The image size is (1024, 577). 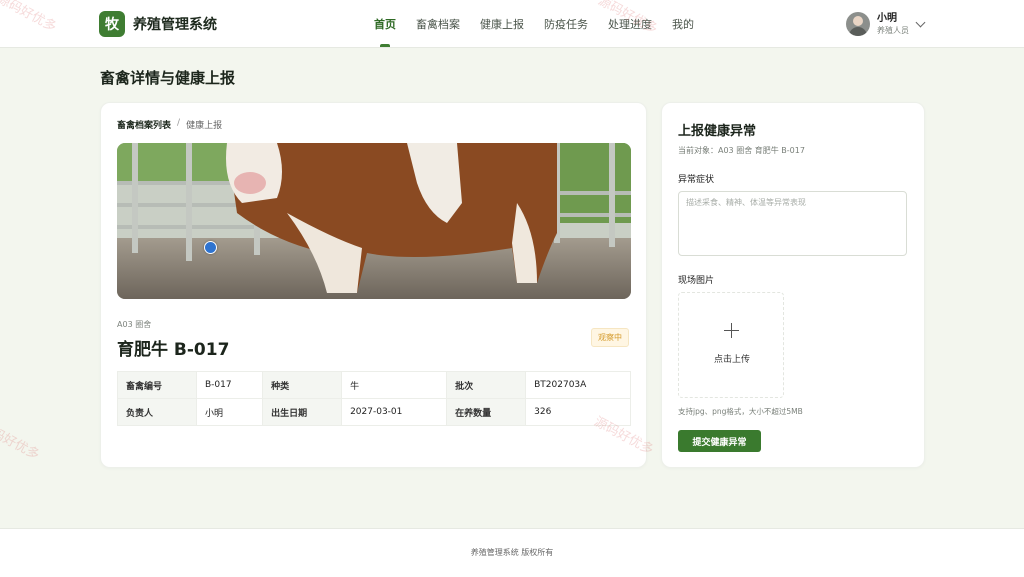 What do you see at coordinates (731, 345) in the screenshot?
I see `photo-upload: 点击上传` at bounding box center [731, 345].